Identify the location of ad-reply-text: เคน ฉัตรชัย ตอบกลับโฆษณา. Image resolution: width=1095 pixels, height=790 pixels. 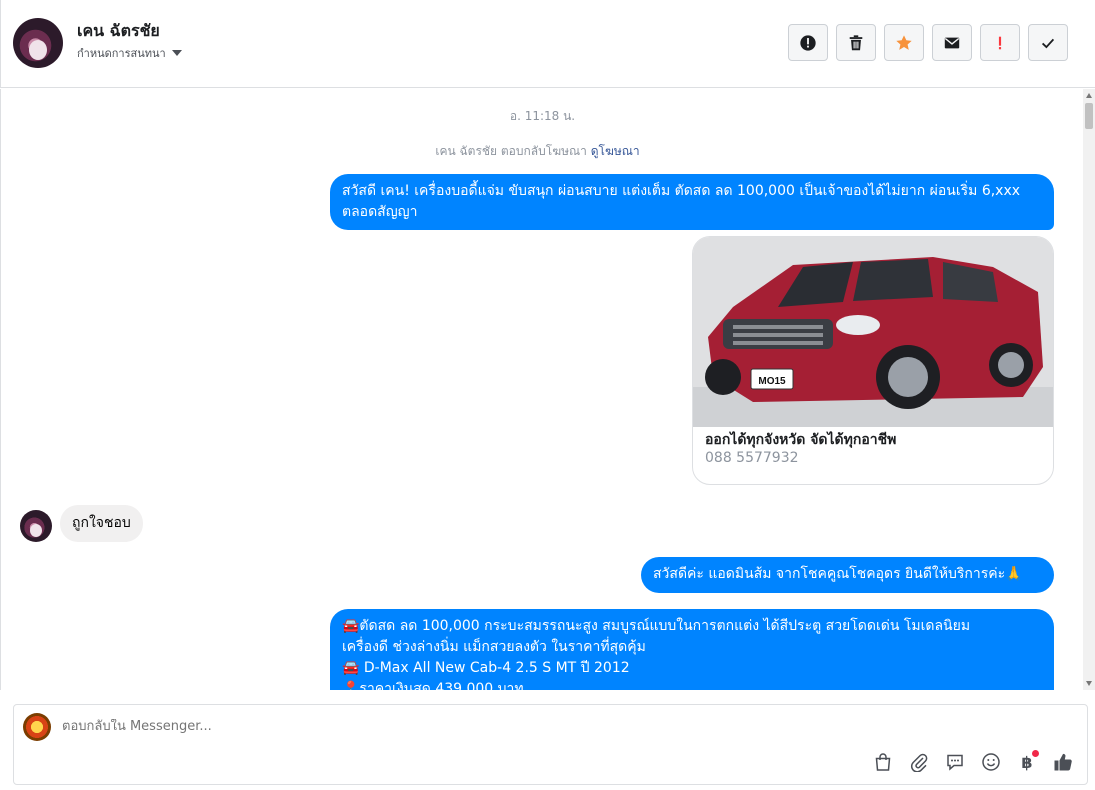
(511, 151).